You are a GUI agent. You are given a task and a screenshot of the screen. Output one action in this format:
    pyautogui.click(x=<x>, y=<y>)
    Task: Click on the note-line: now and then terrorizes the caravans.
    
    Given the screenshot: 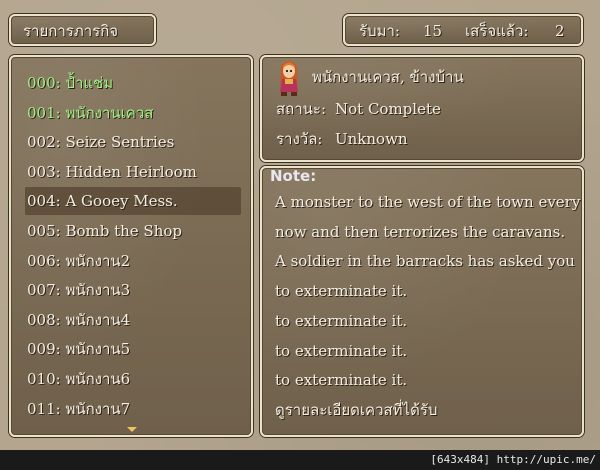 What is the action you would take?
    pyautogui.click(x=420, y=231)
    